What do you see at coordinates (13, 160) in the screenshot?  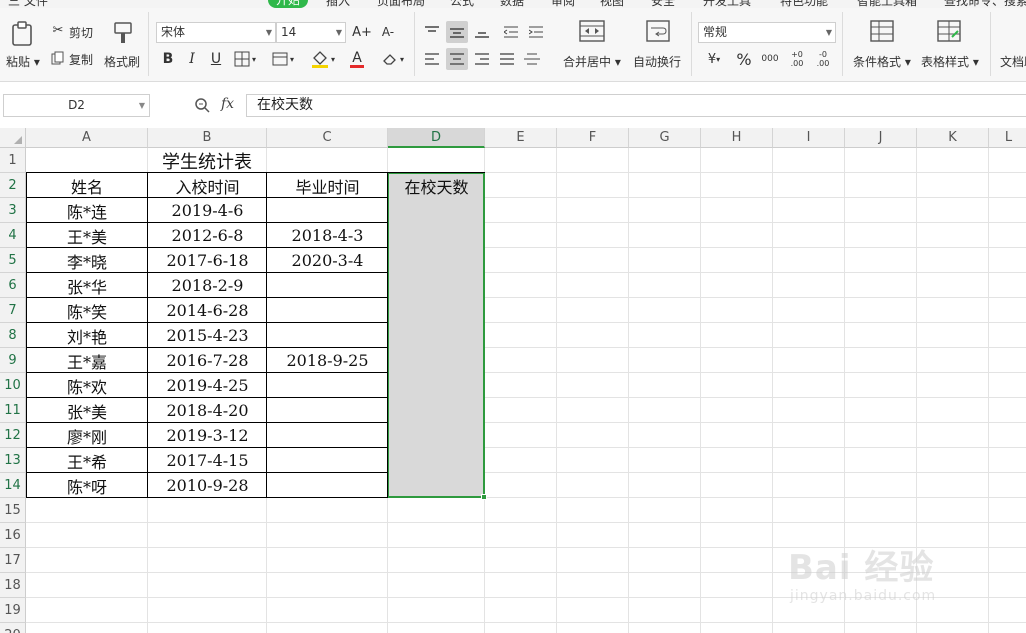 I see `row-header: 1` at bounding box center [13, 160].